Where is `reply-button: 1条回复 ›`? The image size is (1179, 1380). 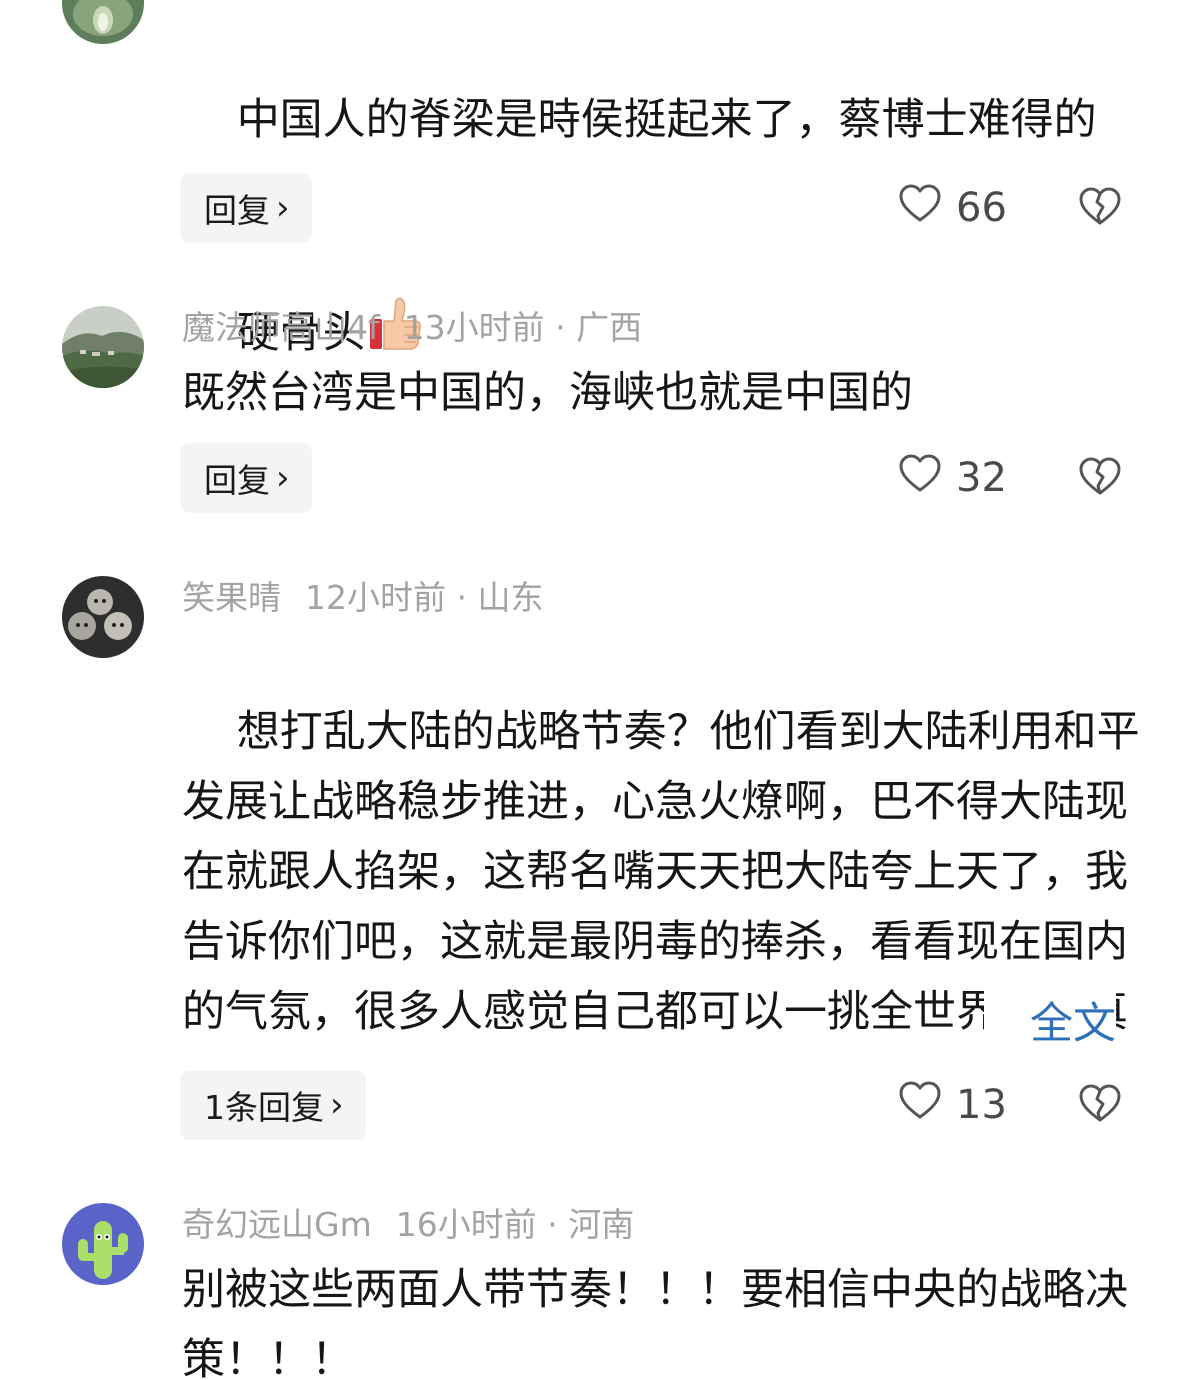
reply-button: 1条回复 › is located at coordinates (273, 1105).